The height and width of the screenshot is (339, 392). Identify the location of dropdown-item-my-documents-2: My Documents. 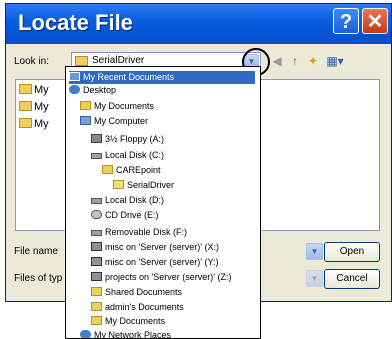
(128, 321).